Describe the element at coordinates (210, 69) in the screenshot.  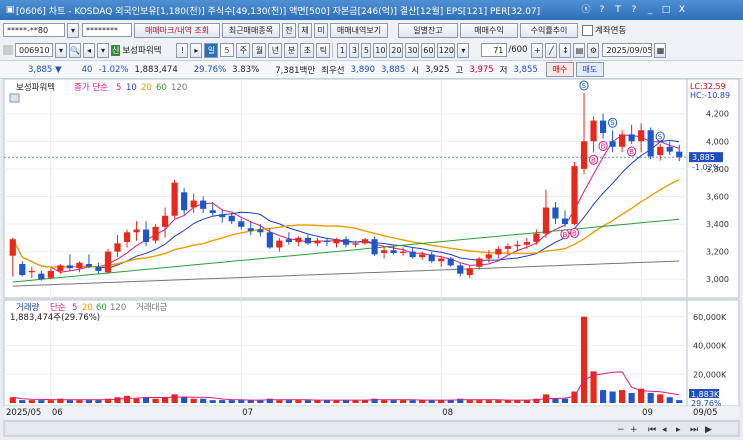
I see `volume-ratio: 29.76%` at that location.